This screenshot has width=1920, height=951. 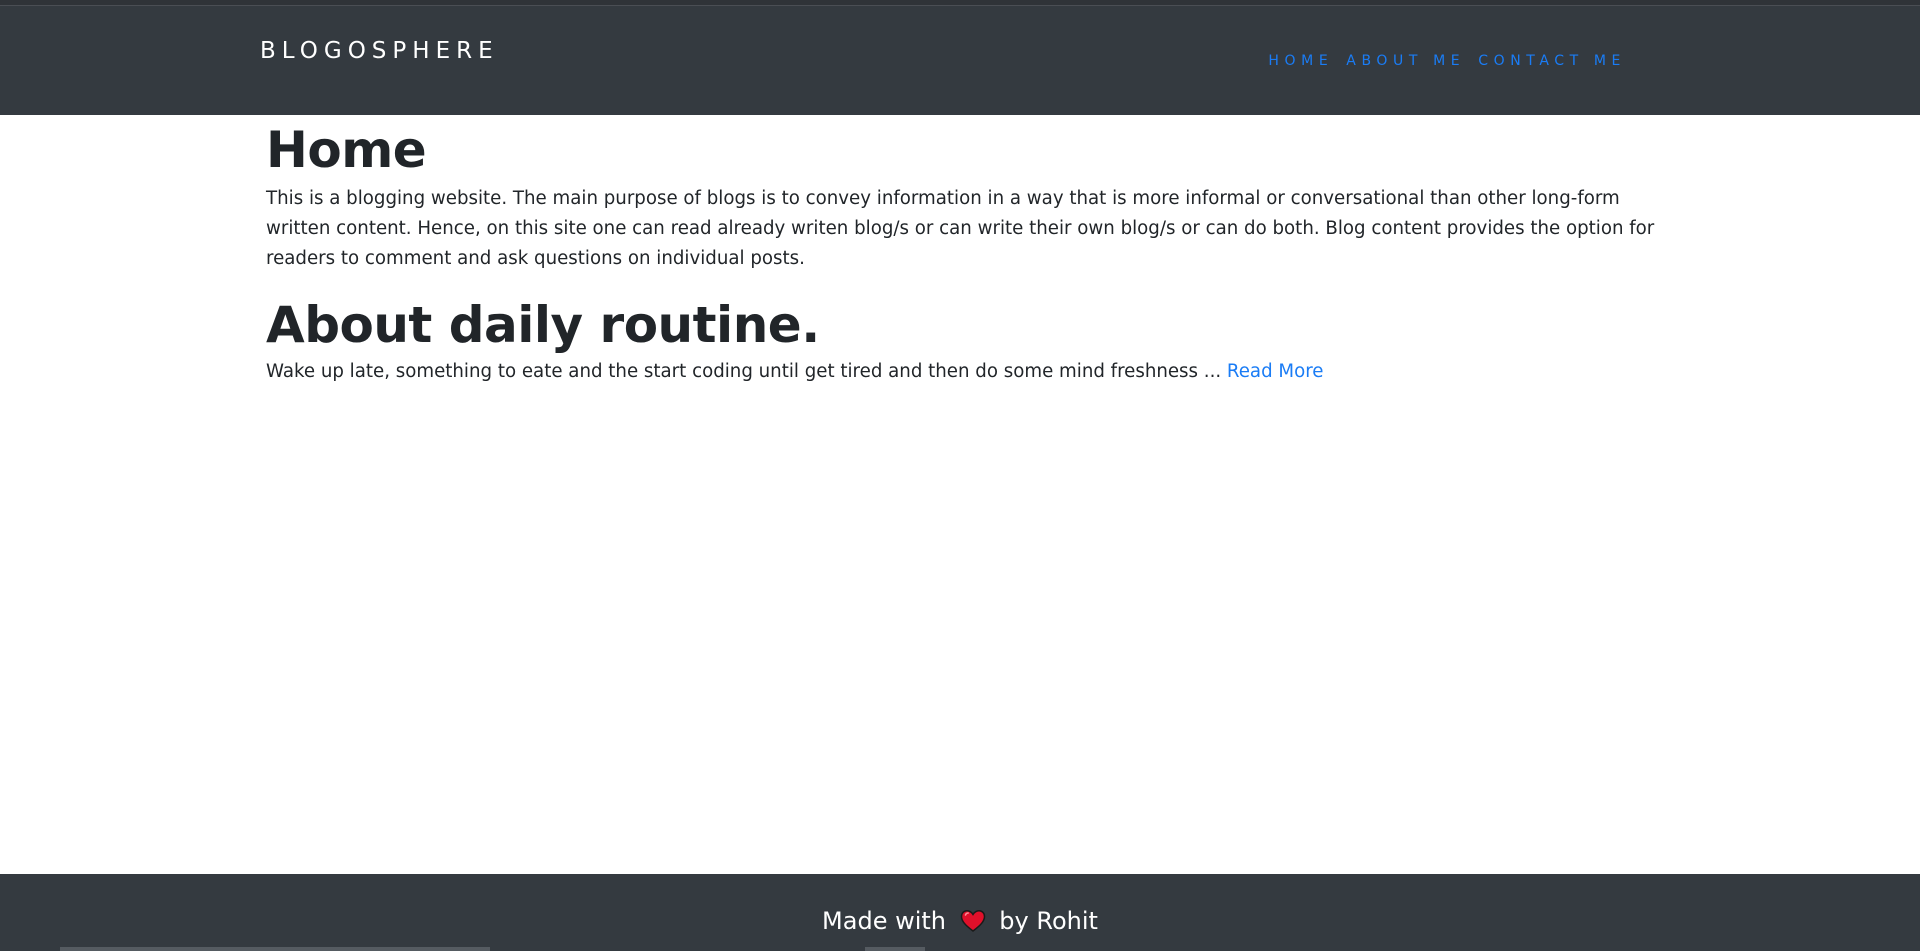 What do you see at coordinates (1048, 921) in the screenshot?
I see `footer-text-after: by Rohit` at bounding box center [1048, 921].